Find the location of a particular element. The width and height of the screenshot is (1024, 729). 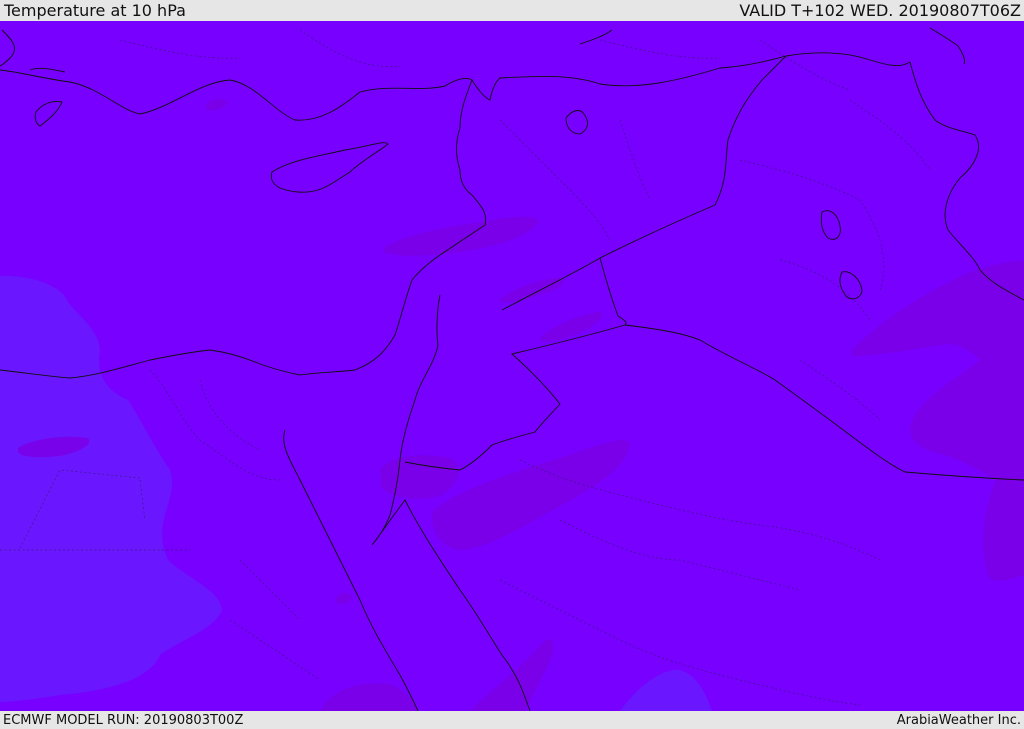

valid-time-label: VALID T+102 WED. 20190807T06Z is located at coordinates (880, 10).